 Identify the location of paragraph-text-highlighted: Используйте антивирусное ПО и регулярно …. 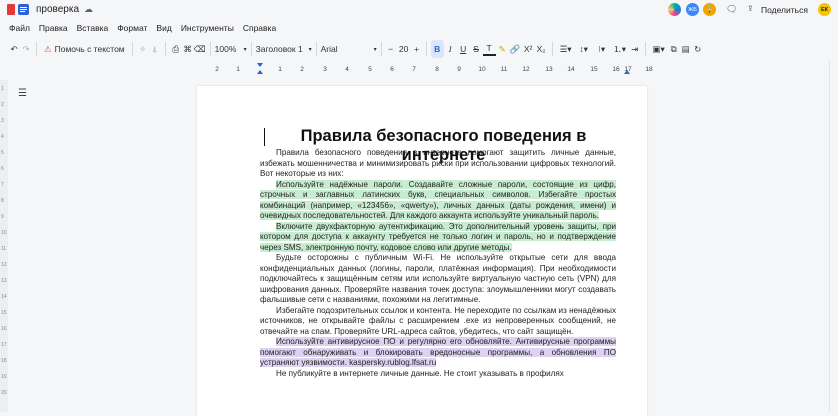
(438, 352).